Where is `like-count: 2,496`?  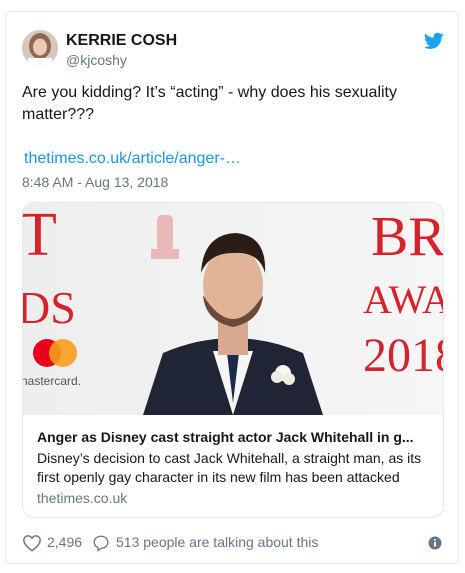 like-count: 2,496 is located at coordinates (64, 542).